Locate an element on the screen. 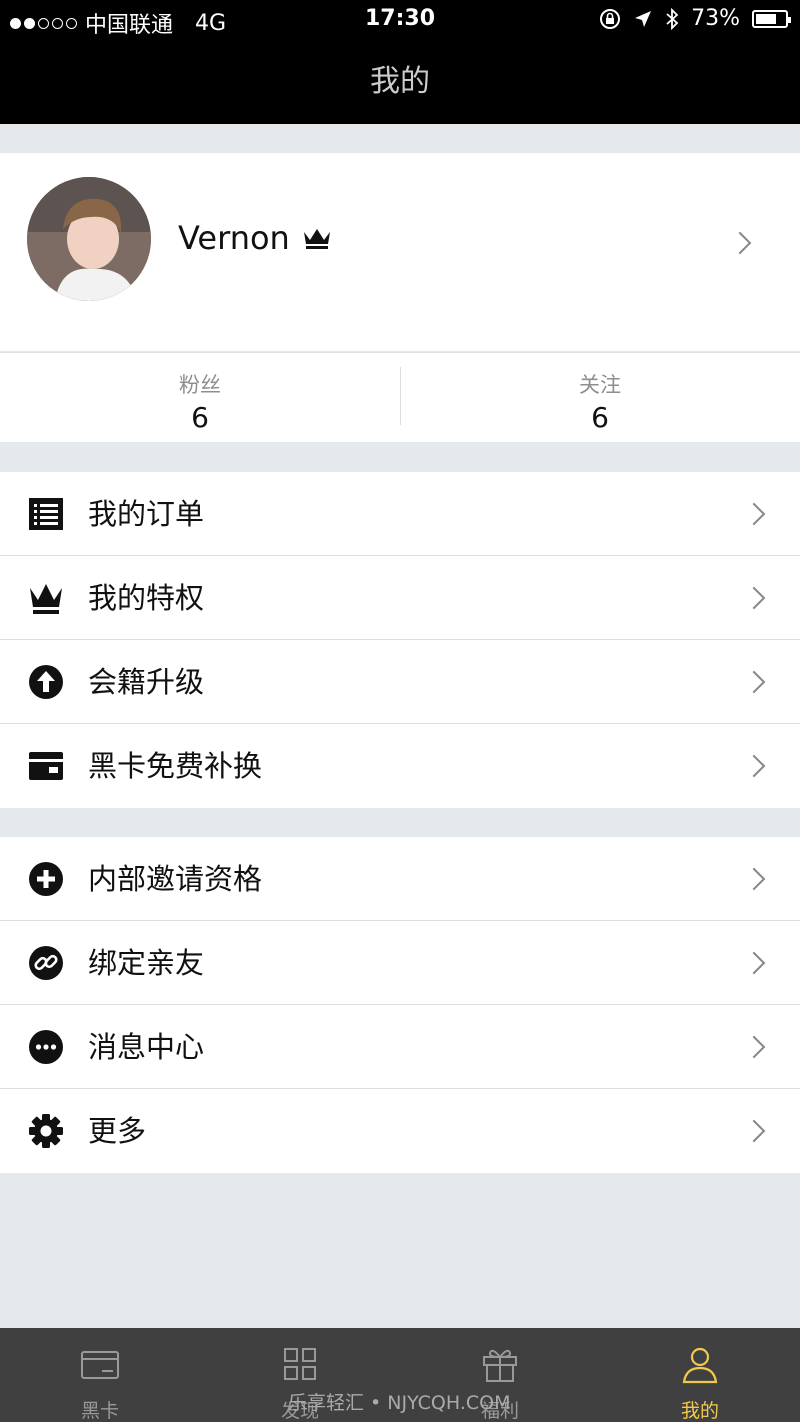  card-tab-icon is located at coordinates (100, 1365).